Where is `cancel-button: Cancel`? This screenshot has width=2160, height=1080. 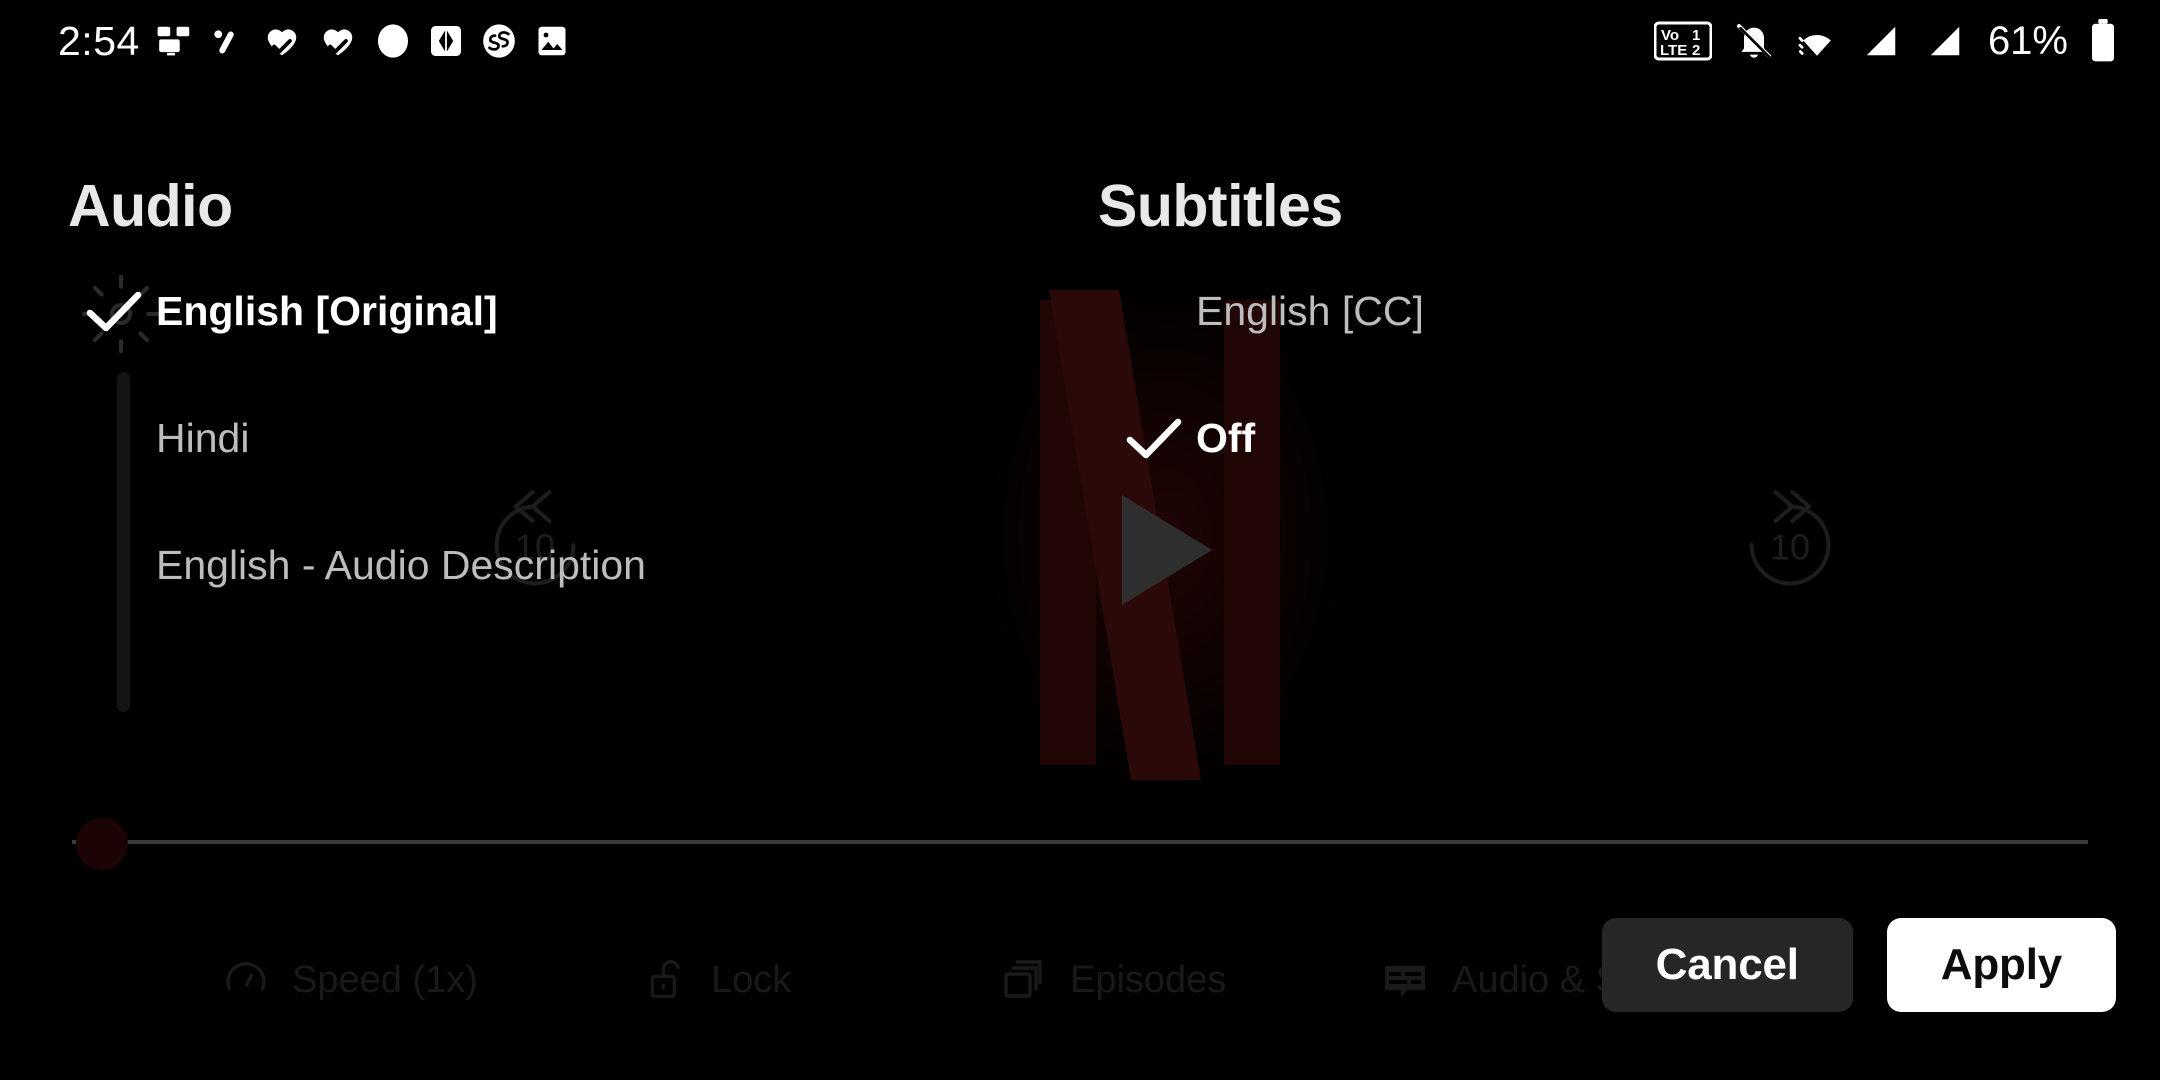 cancel-button: Cancel is located at coordinates (1727, 965).